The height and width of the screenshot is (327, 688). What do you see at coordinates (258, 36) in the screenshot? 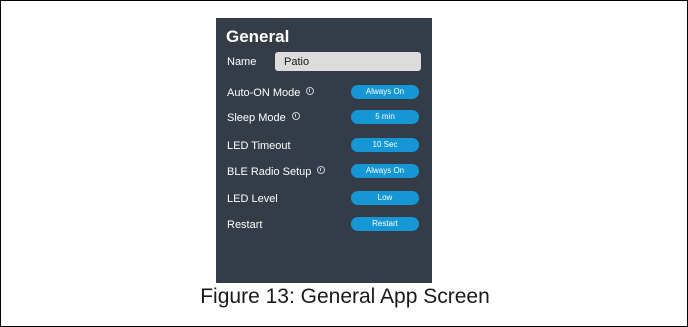
I see `panel-title: General` at bounding box center [258, 36].